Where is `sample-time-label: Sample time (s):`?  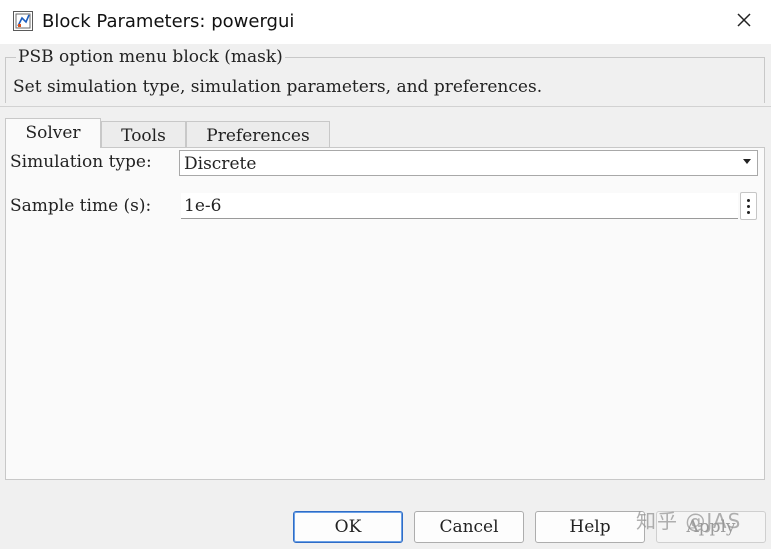
sample-time-label: Sample time (s): is located at coordinates (81, 206).